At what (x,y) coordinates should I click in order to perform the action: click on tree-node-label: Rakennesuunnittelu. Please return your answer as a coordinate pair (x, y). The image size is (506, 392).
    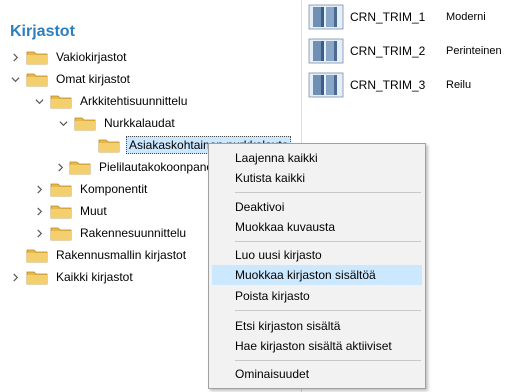
    Looking at the image, I should click on (133, 233).